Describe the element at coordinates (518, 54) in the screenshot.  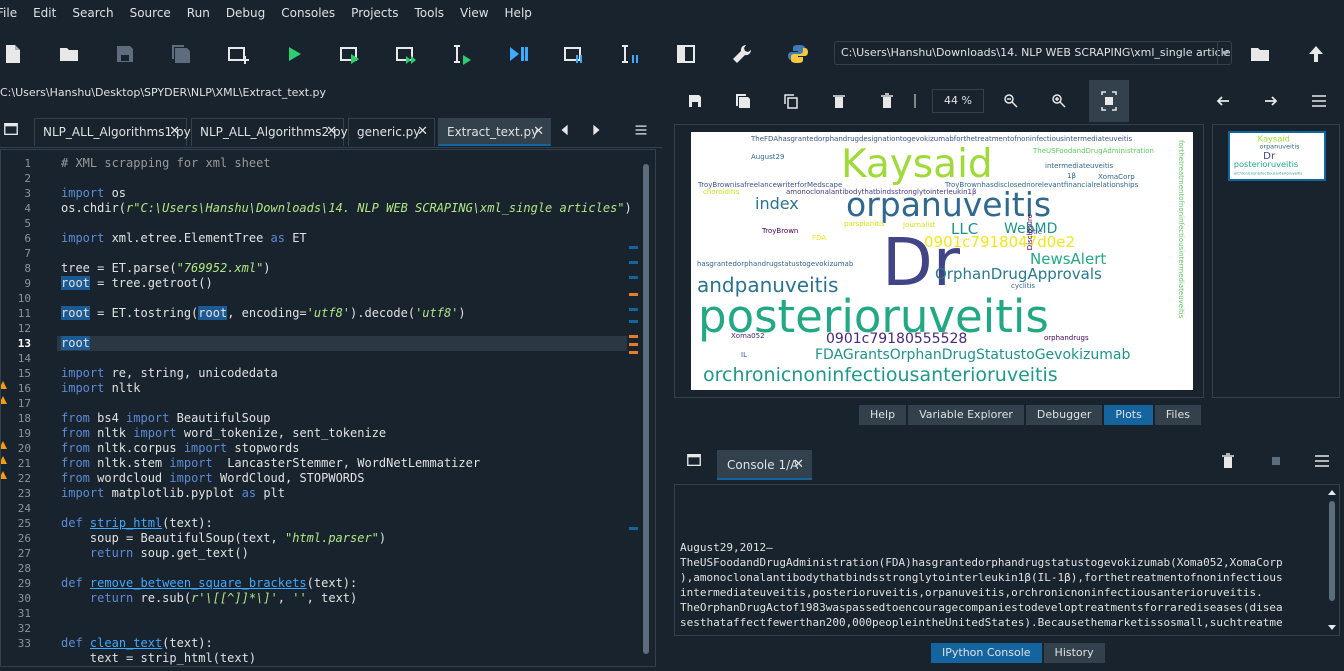
I see `debug-icon` at that location.